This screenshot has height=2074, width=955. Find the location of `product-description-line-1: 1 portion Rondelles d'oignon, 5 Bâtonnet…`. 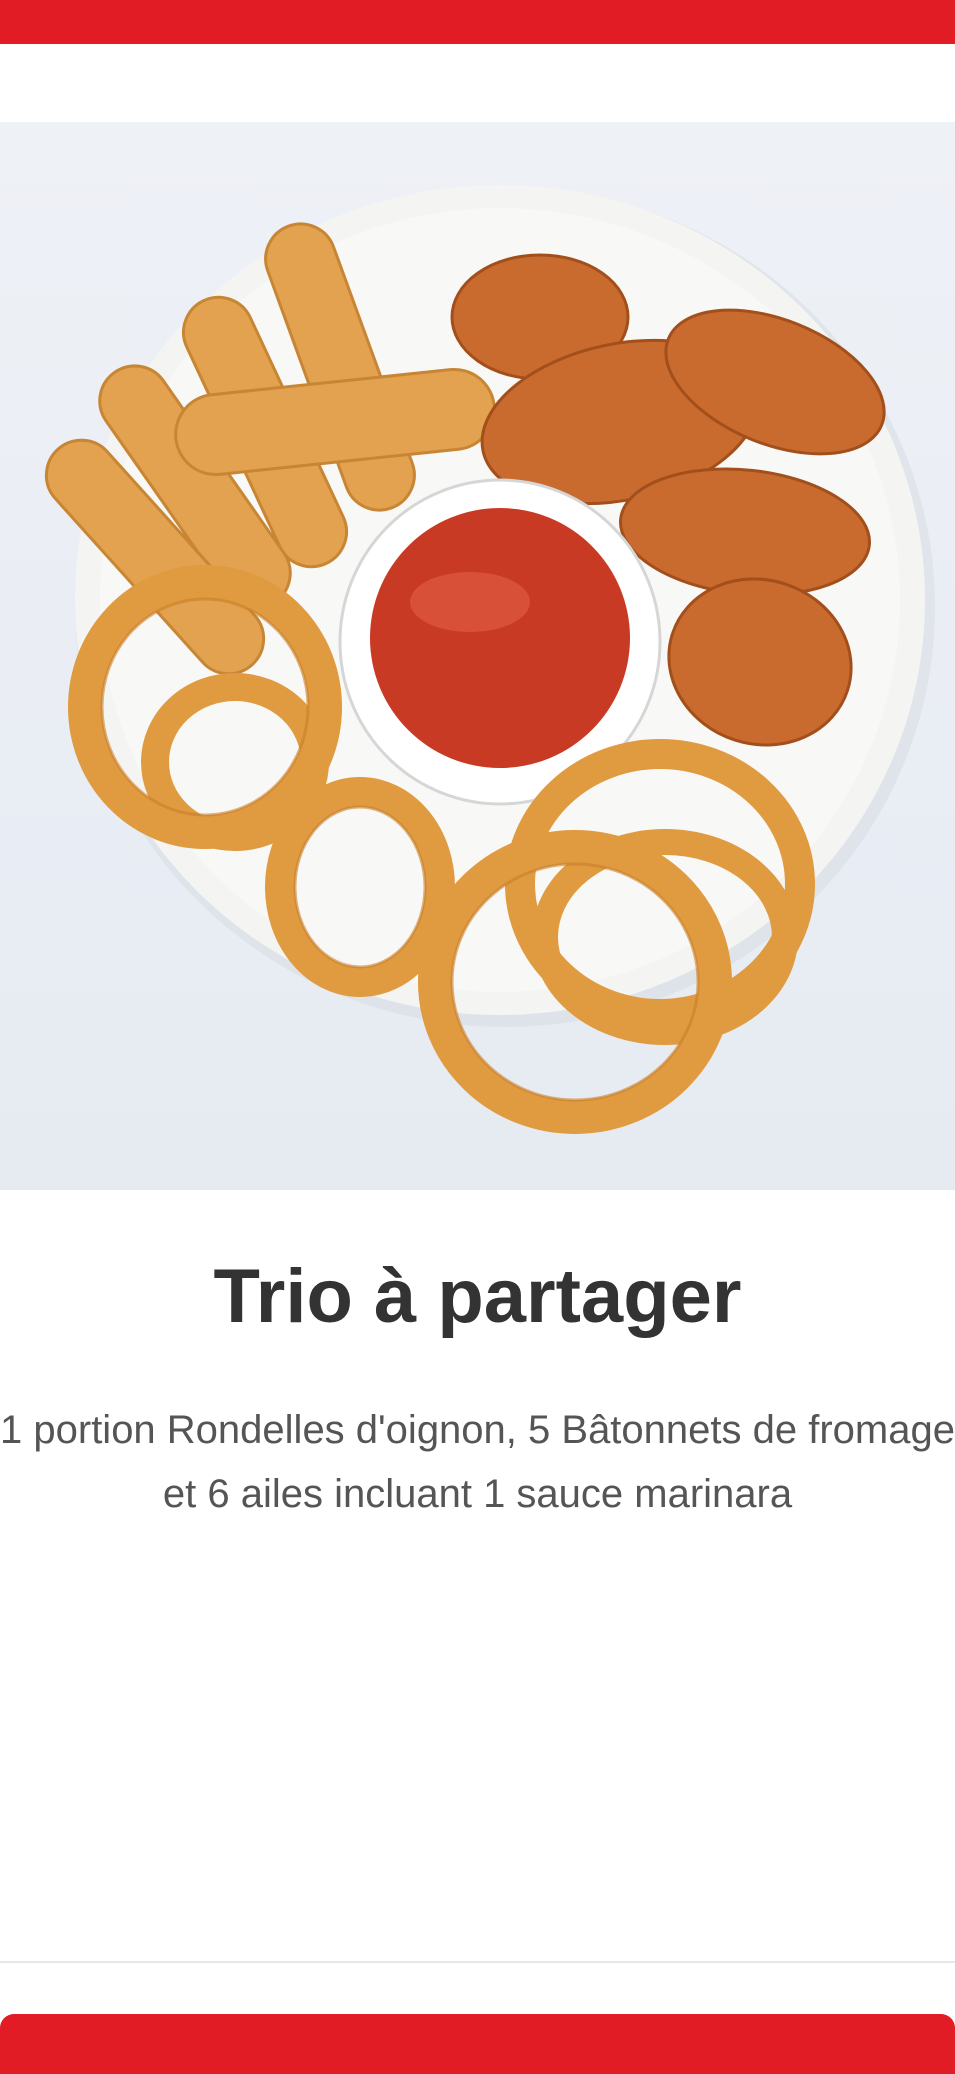

product-description-line-1: 1 portion Rondelles d'oignon, 5 Bâtonnet… is located at coordinates (477, 1430).